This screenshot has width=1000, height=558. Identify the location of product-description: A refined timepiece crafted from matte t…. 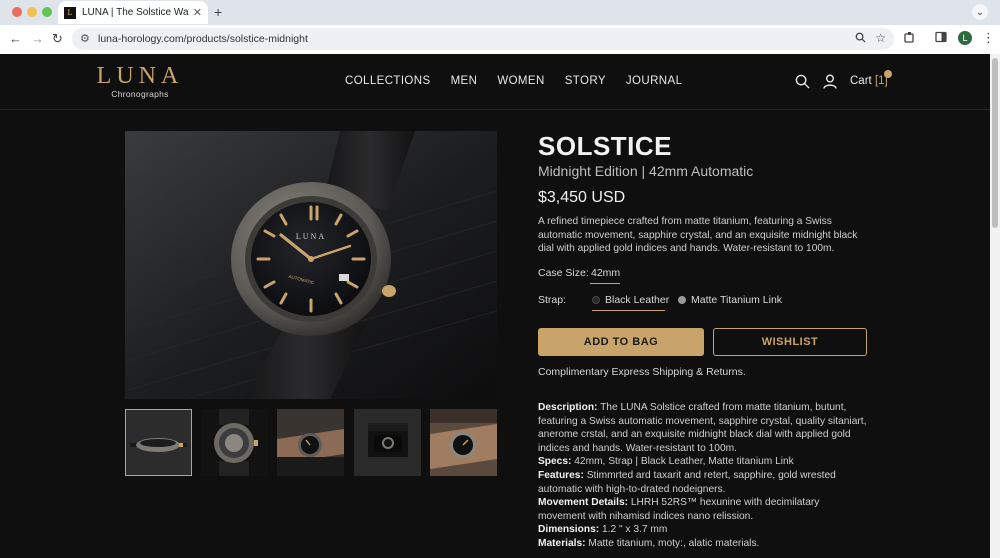
(698, 235).